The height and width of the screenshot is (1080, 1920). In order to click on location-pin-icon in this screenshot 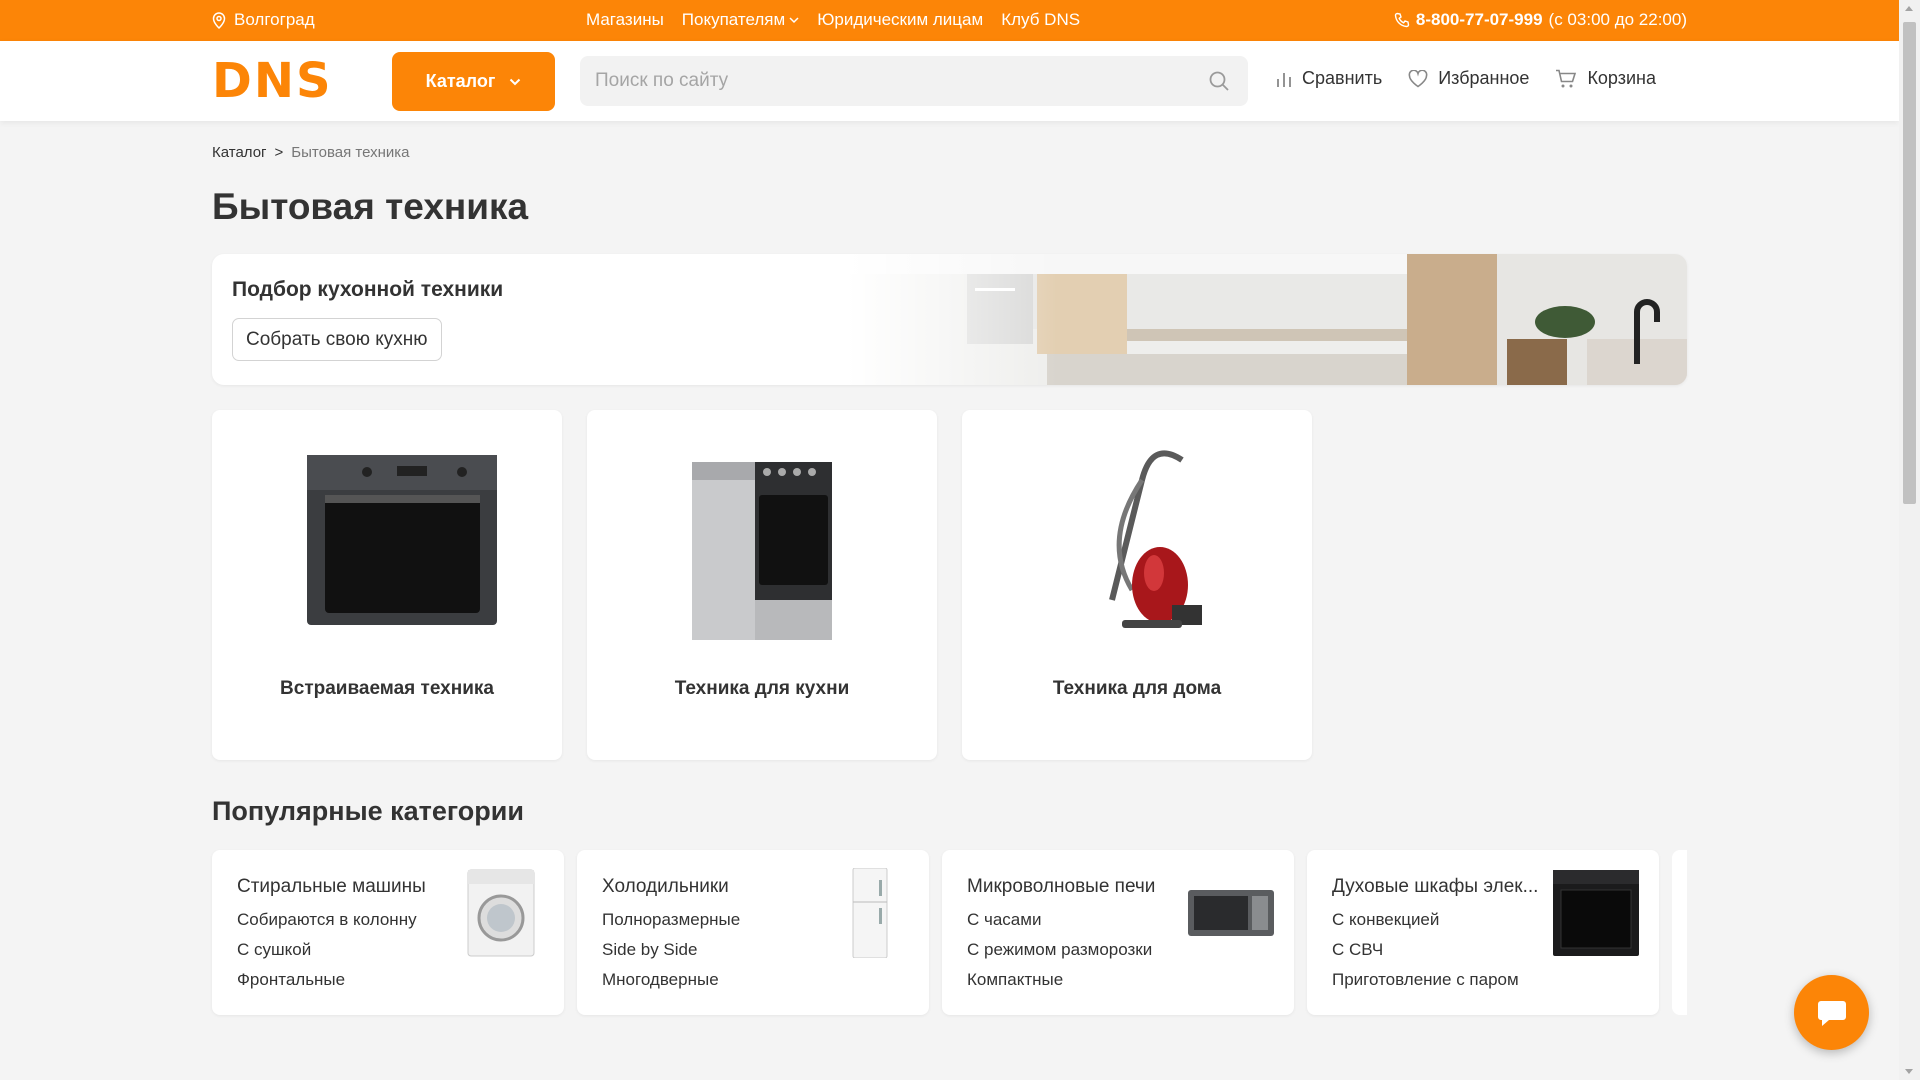, I will do `click(219, 20)`.